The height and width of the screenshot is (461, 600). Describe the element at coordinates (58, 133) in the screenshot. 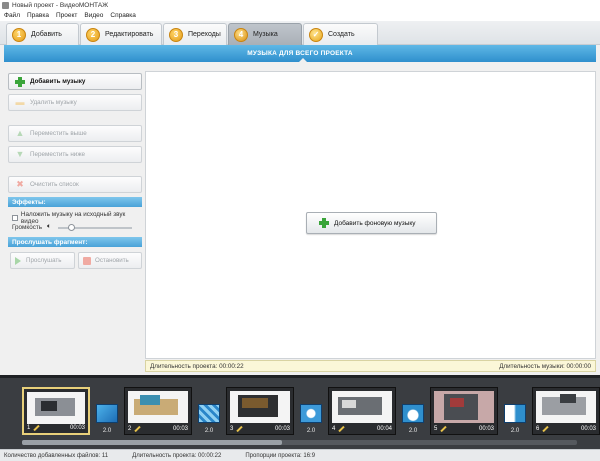

I see `move-up-label: Переместить выше` at that location.